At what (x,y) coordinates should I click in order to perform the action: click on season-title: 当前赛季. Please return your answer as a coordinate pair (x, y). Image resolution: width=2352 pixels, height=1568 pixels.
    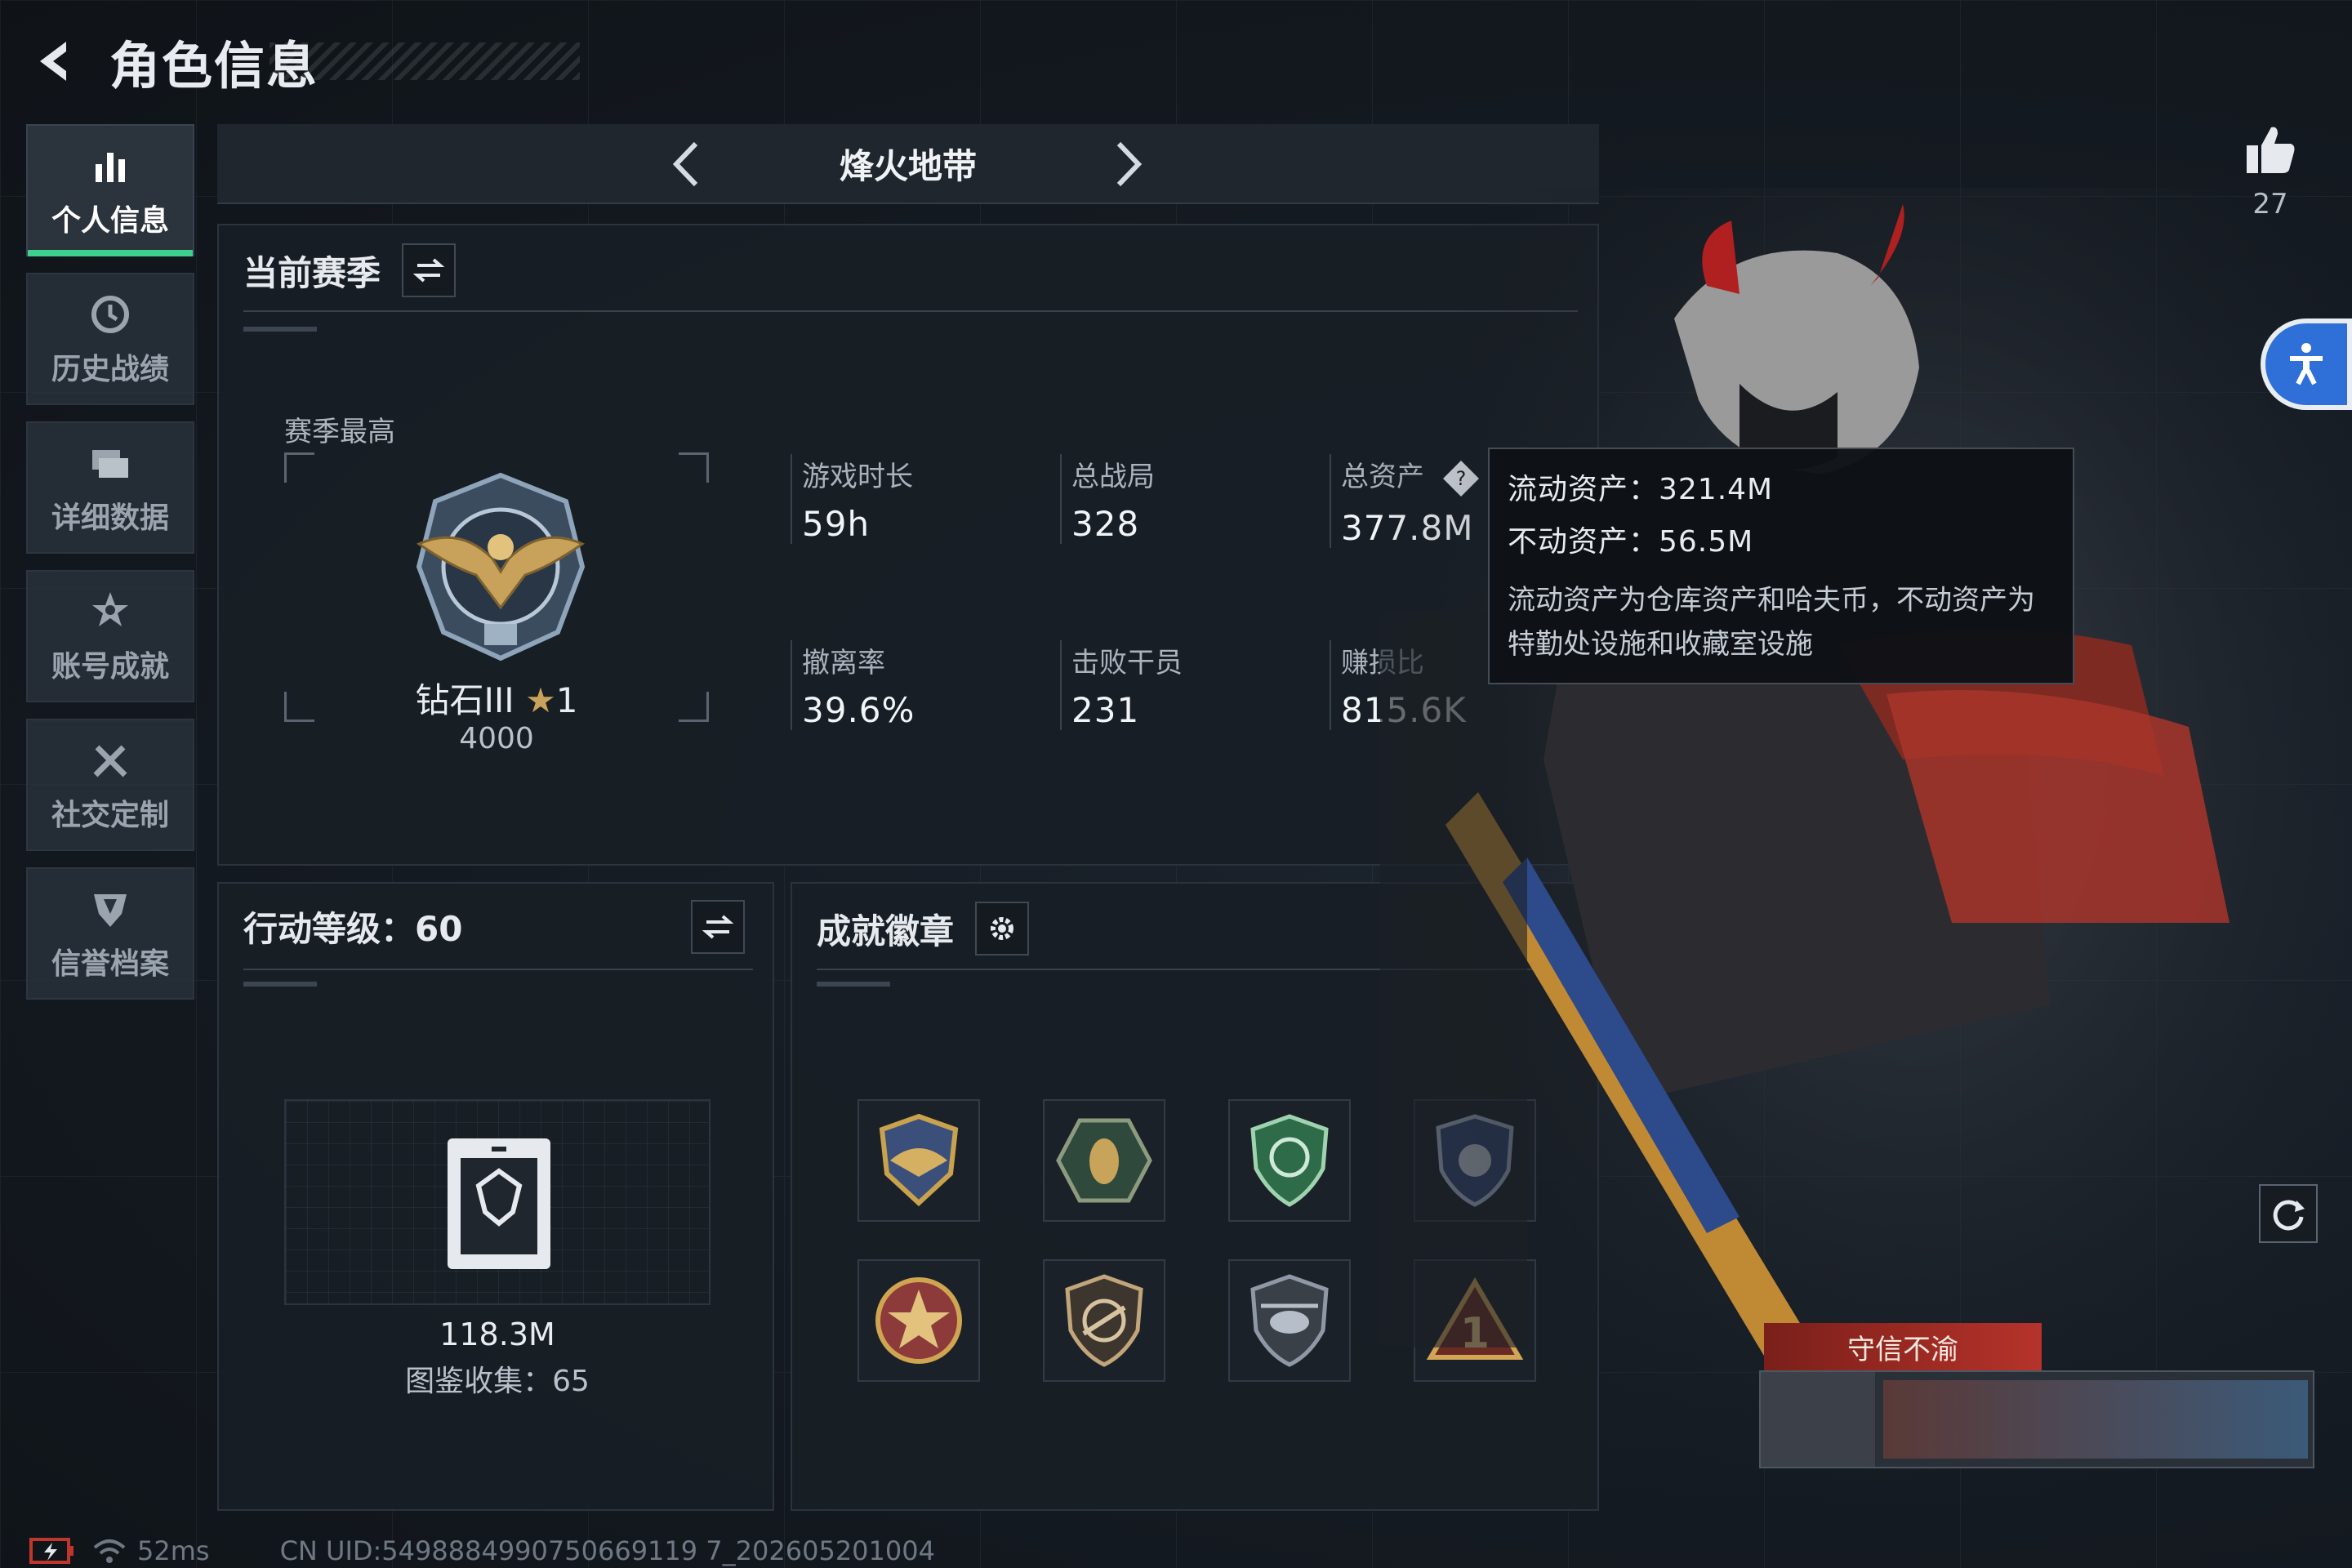
    Looking at the image, I should click on (312, 272).